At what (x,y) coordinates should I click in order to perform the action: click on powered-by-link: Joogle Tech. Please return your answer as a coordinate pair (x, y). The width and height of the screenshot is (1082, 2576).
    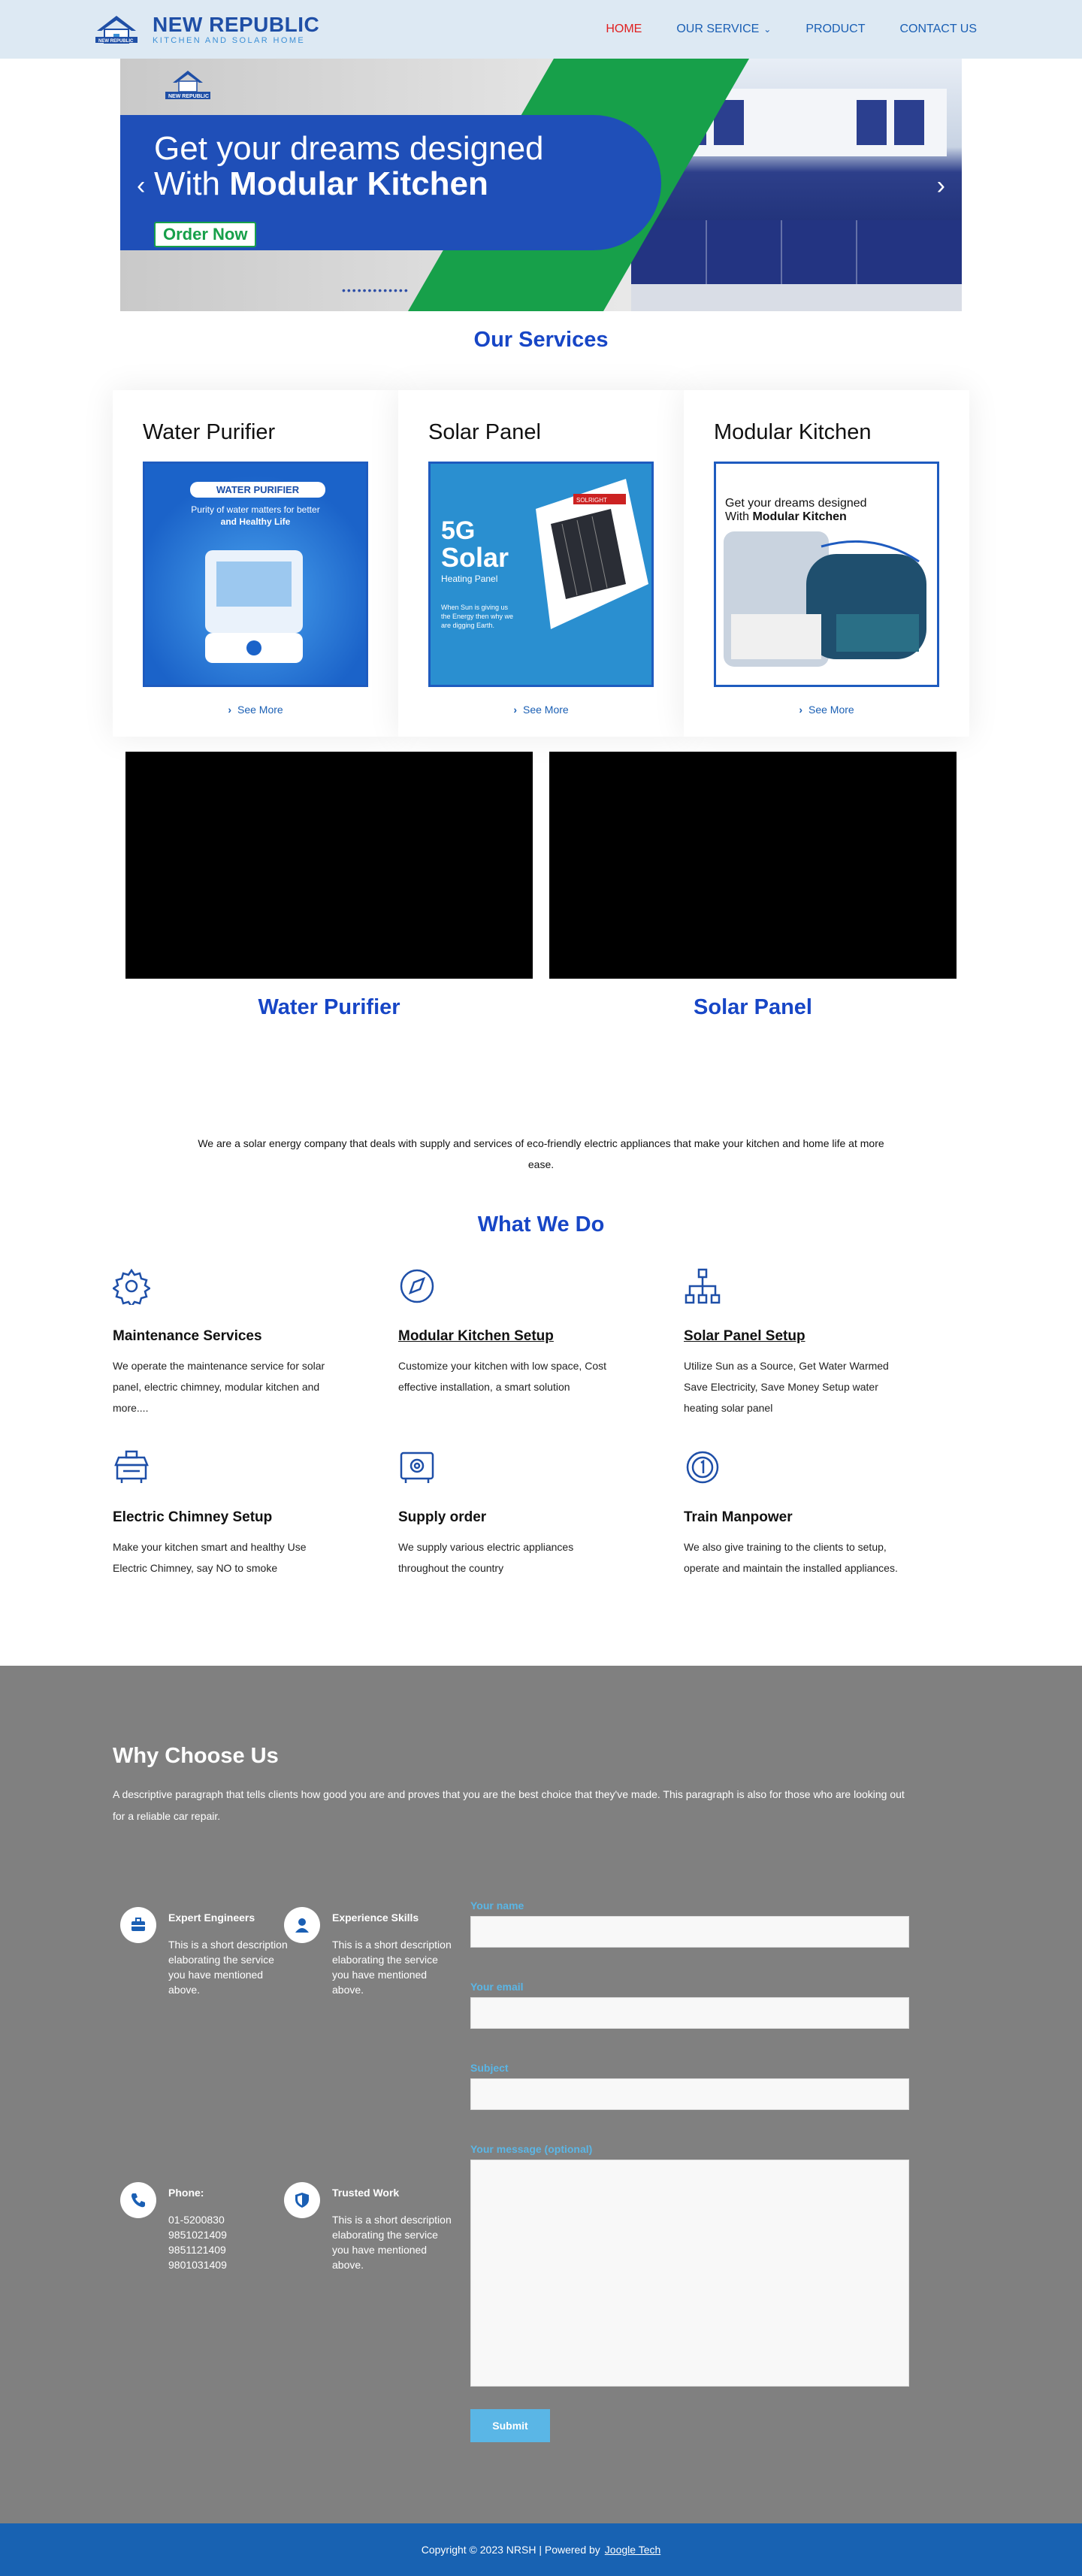
    Looking at the image, I should click on (632, 2550).